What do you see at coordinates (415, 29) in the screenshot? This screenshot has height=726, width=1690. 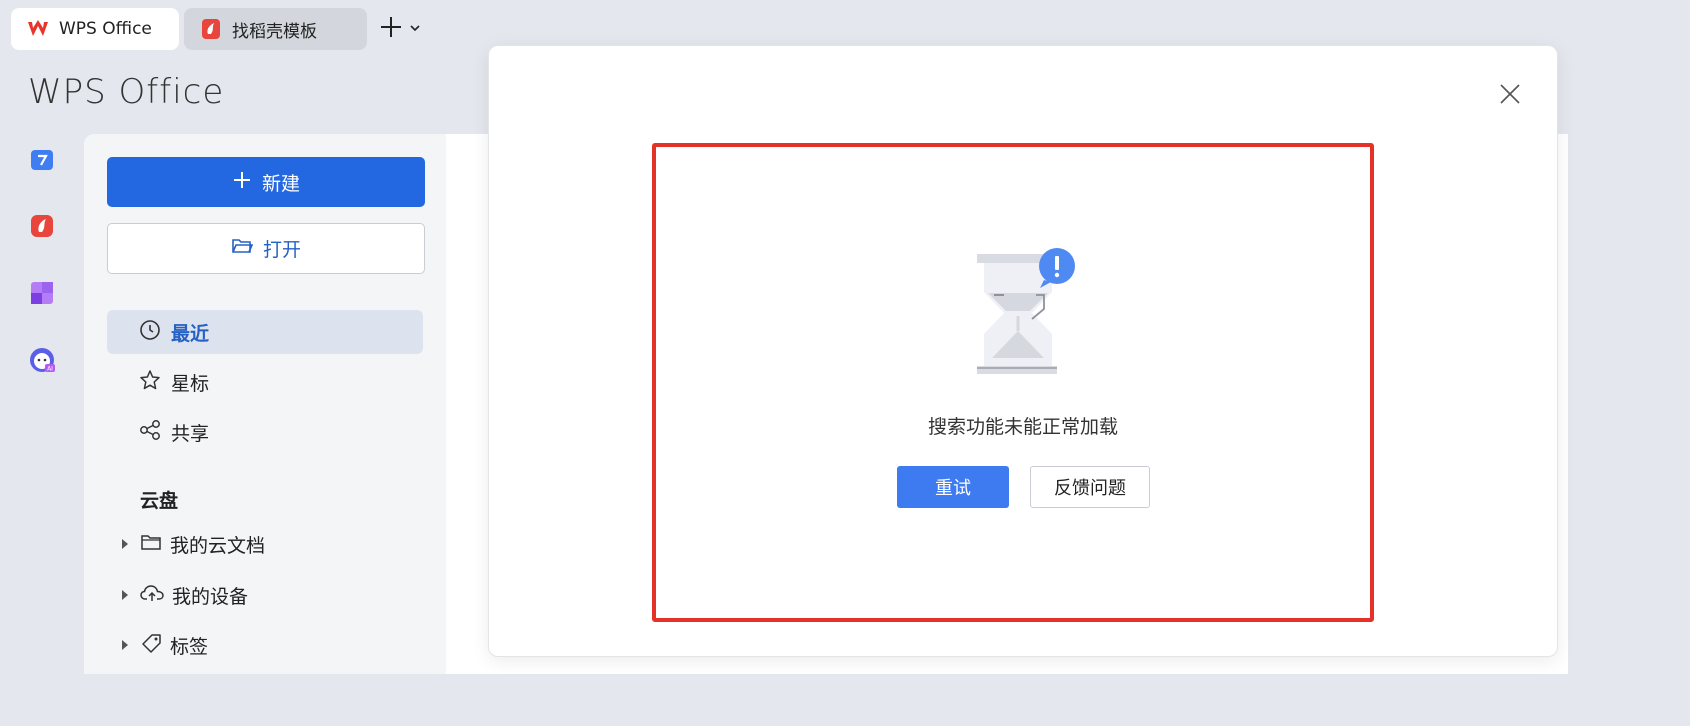 I see `chevron-down-icon` at bounding box center [415, 29].